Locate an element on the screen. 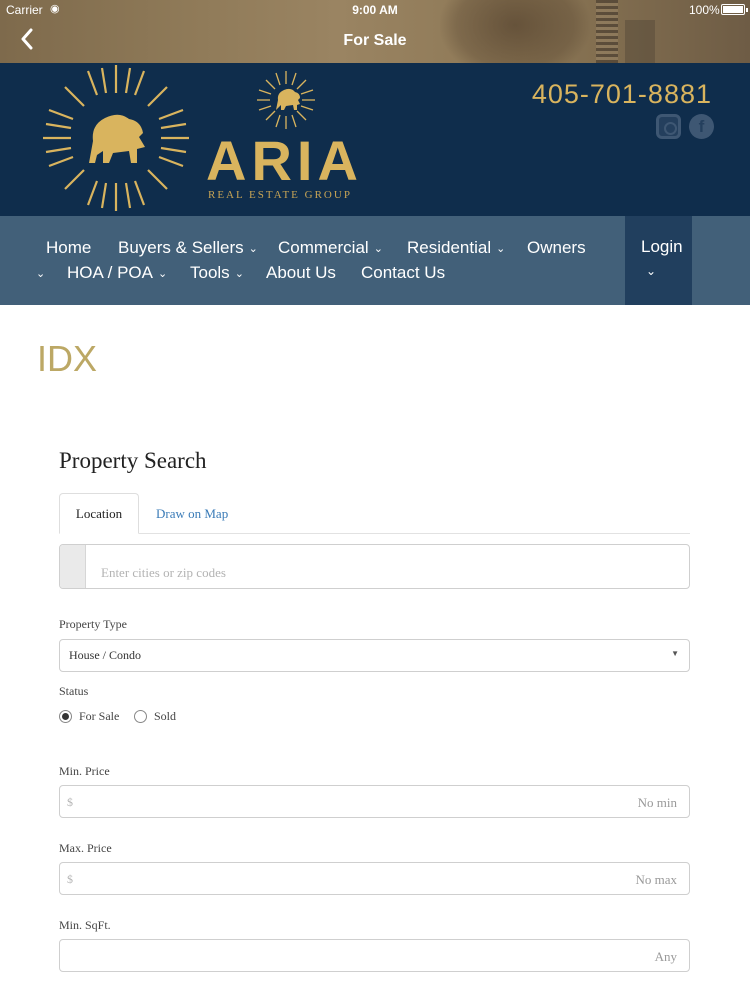 The width and height of the screenshot is (750, 1000). status-sold-option: Sold is located at coordinates (159, 716).